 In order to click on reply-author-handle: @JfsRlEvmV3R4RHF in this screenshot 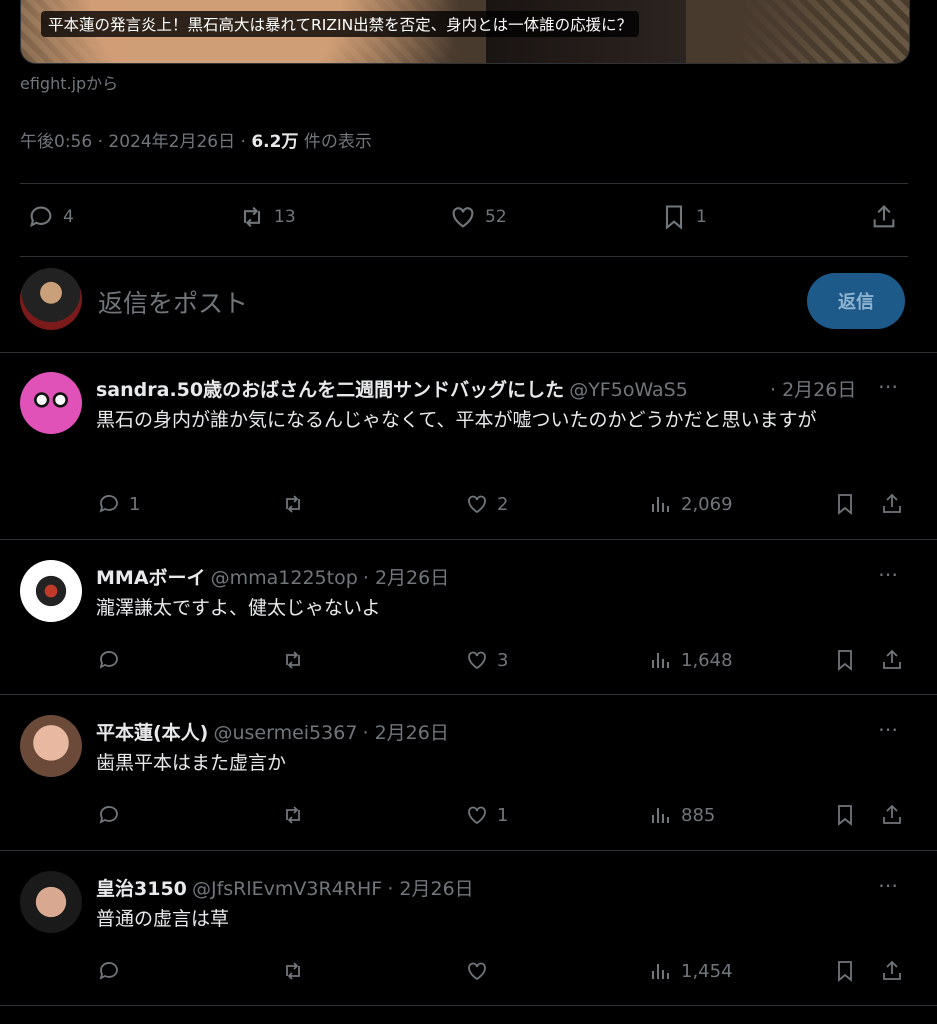, I will do `click(287, 889)`.